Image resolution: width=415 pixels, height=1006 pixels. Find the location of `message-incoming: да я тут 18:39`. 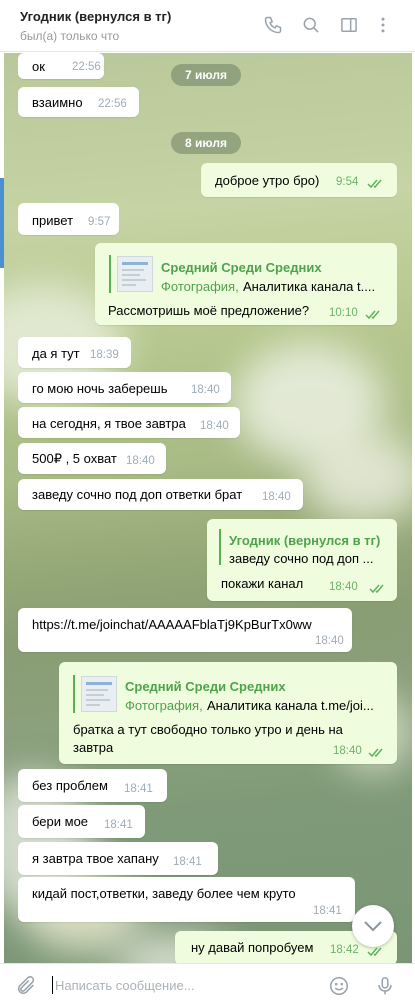

message-incoming: да я тут 18:39 is located at coordinates (74, 352).